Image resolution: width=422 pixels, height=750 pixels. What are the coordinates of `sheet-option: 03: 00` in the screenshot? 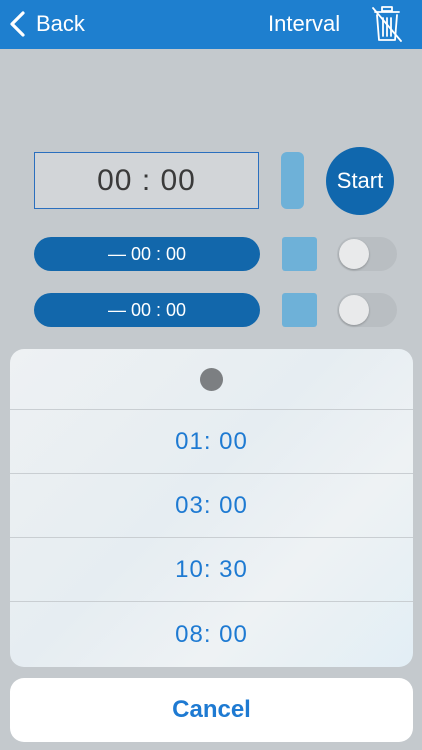 It's located at (211, 506).